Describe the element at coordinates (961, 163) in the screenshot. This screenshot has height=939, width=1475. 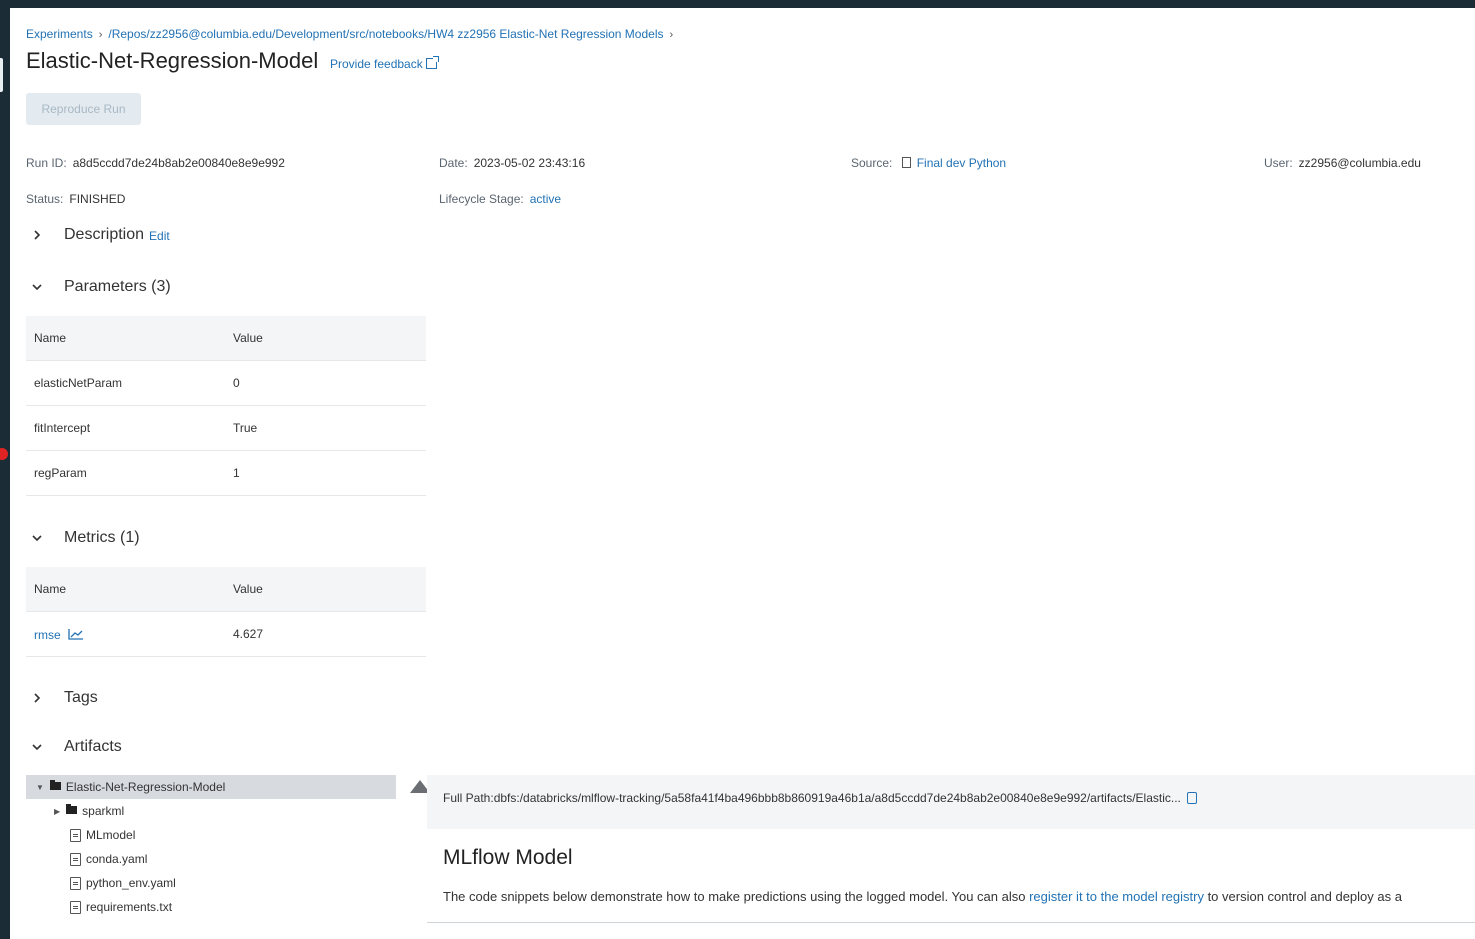
I see `source-notebook-link: Final dev Python` at that location.